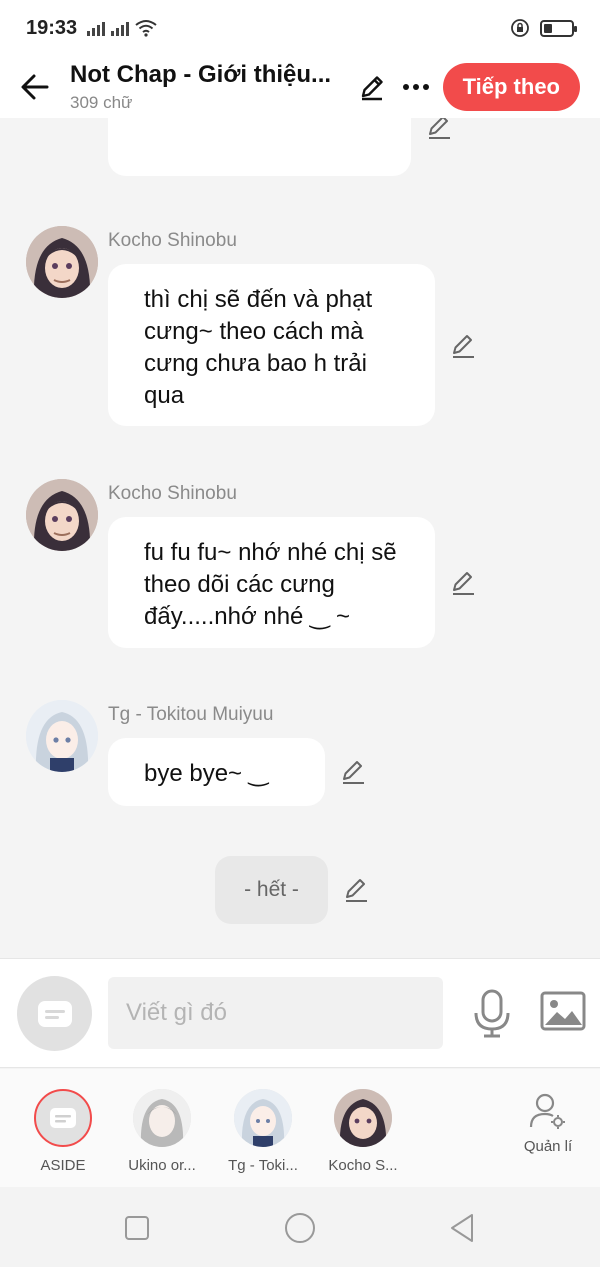 This screenshot has width=600, height=1267. What do you see at coordinates (300, 28) in the screenshot?
I see `status-bar: 19:33` at bounding box center [300, 28].